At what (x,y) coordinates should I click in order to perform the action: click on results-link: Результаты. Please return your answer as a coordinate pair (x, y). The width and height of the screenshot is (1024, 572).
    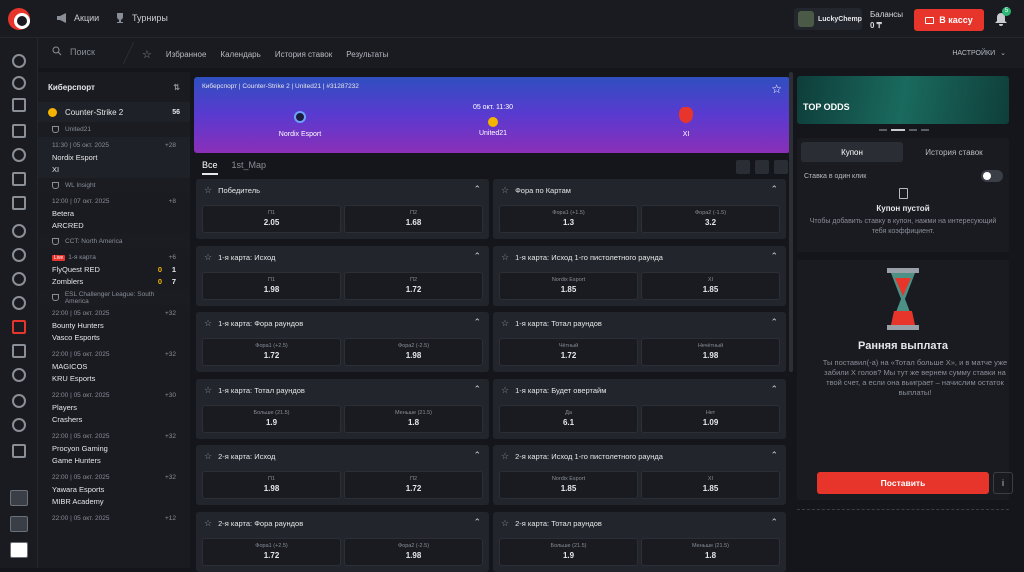
    Looking at the image, I should click on (367, 54).